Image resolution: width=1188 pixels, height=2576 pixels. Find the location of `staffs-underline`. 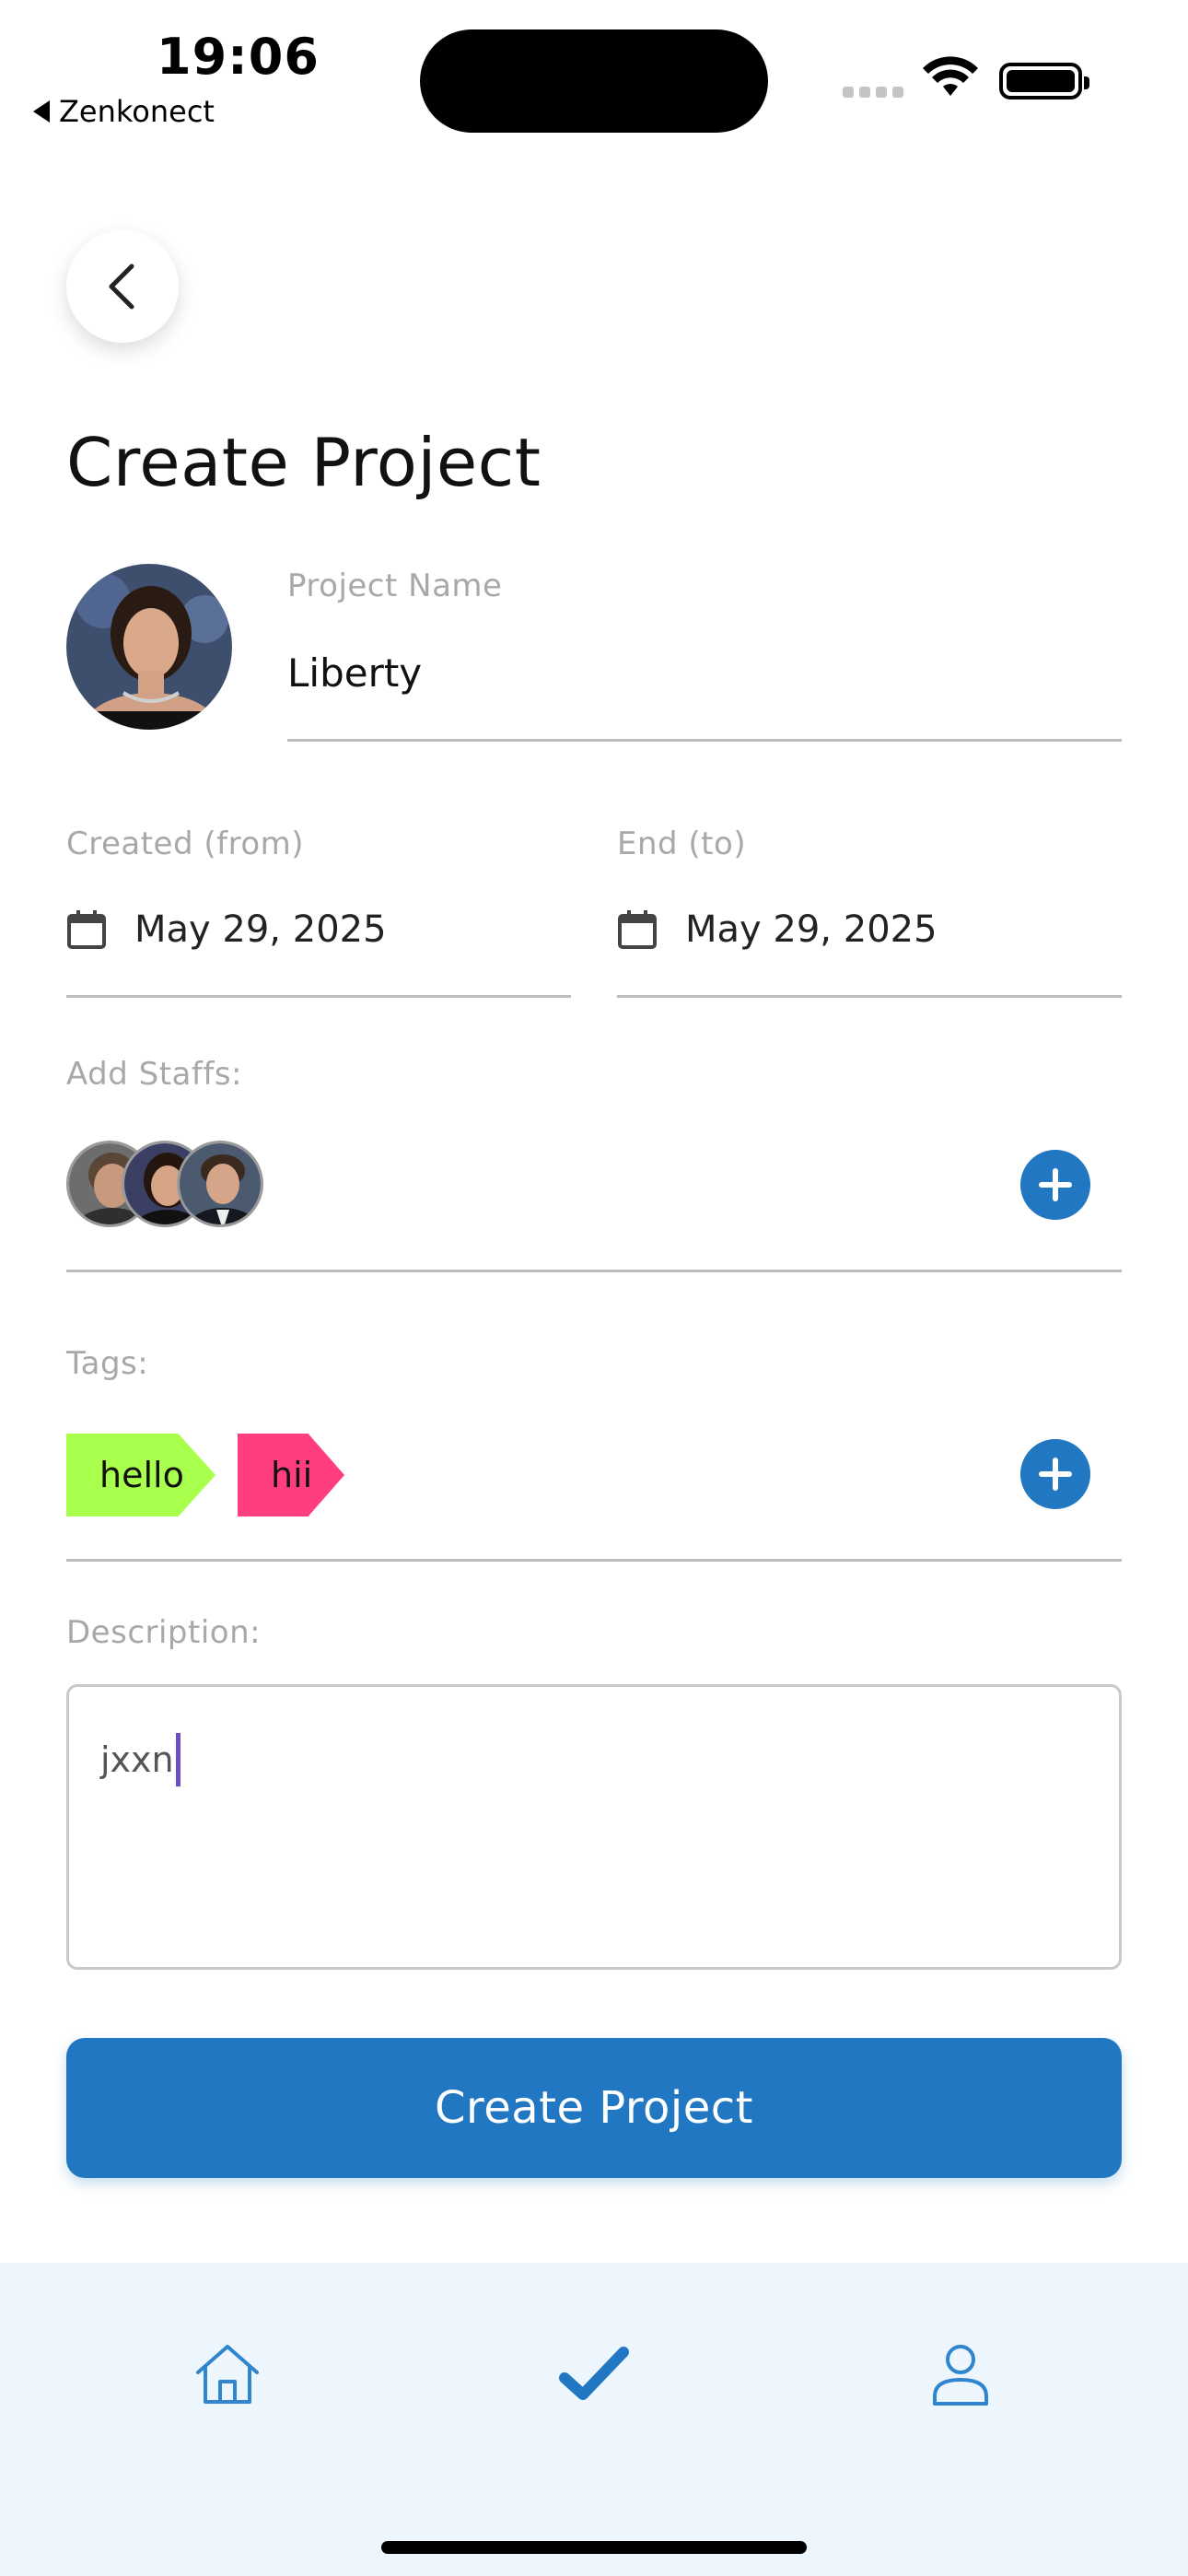

staffs-underline is located at coordinates (594, 1271).